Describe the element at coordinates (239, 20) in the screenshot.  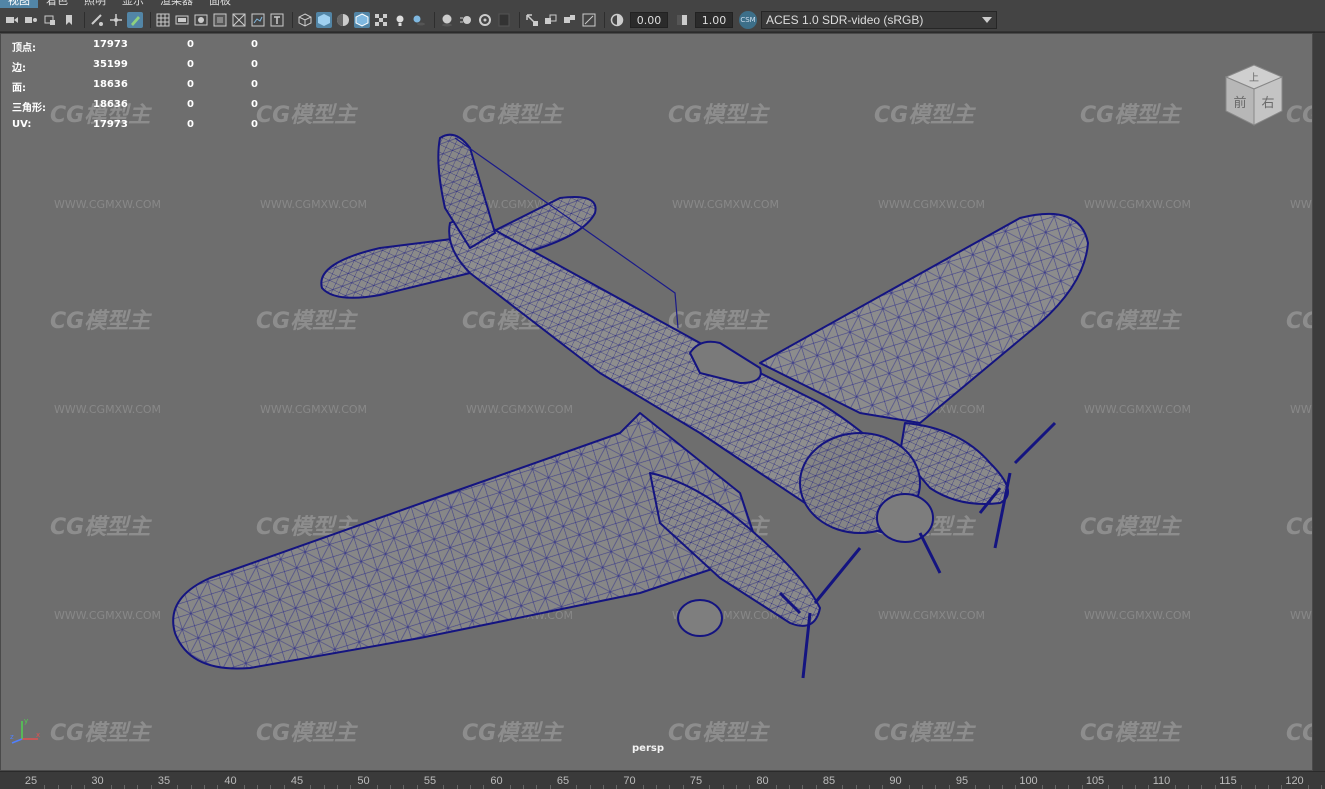
I see `field-chart-icon` at that location.